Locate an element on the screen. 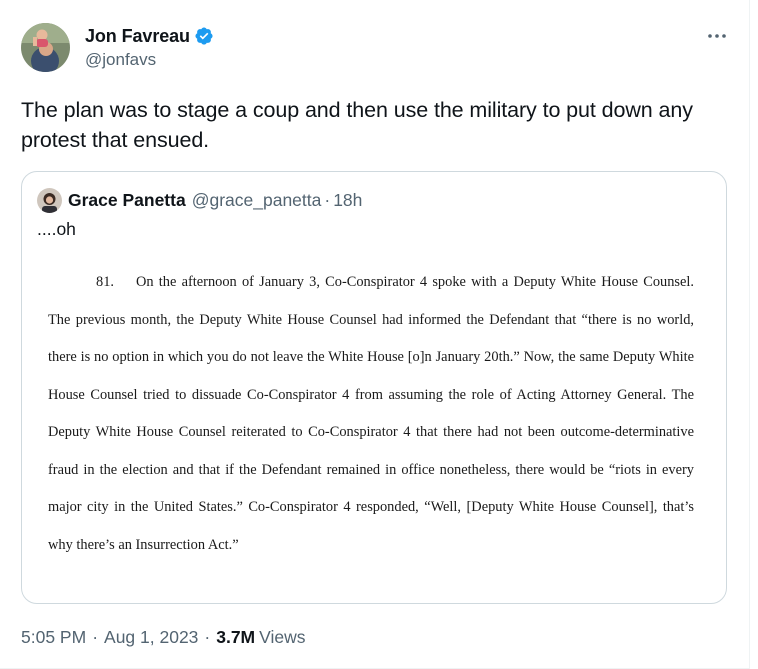  avatar-image is located at coordinates (45, 47).